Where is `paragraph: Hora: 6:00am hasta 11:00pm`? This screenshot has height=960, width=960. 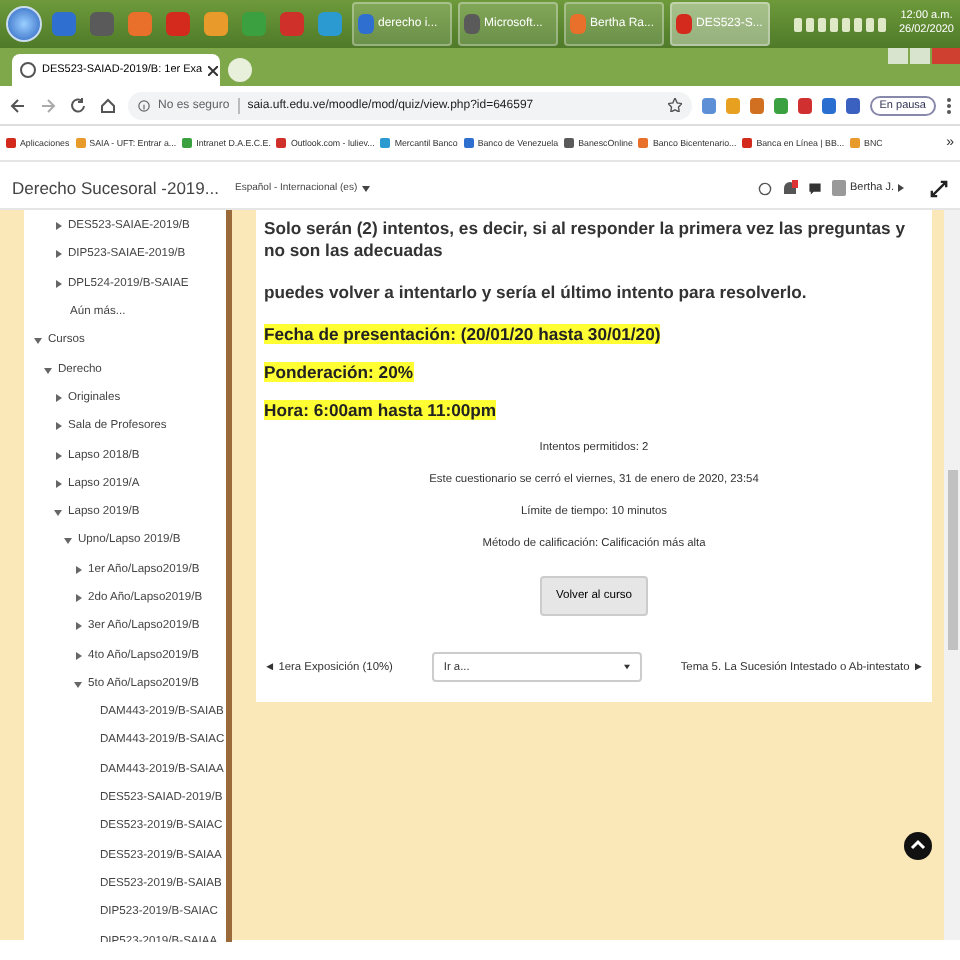
paragraph: Hora: 6:00am hasta 11:00pm is located at coordinates (380, 409).